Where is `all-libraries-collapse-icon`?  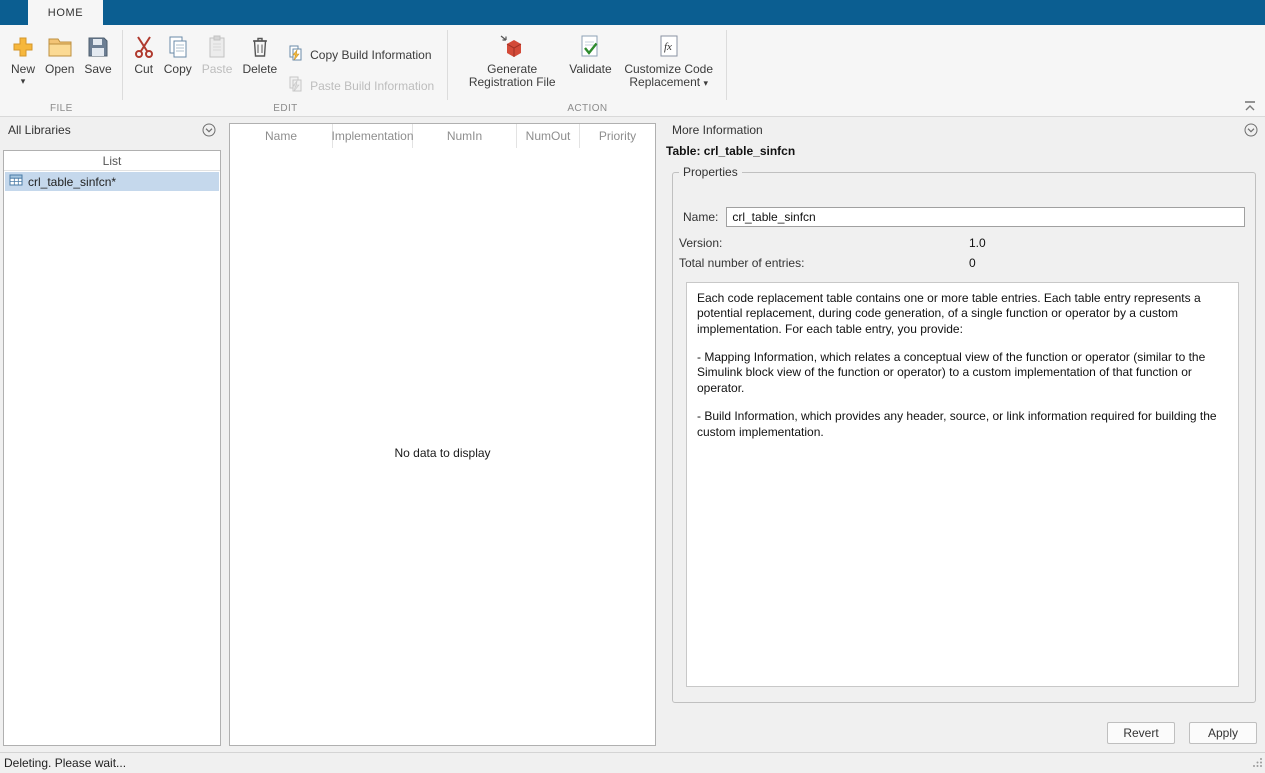 all-libraries-collapse-icon is located at coordinates (209, 131).